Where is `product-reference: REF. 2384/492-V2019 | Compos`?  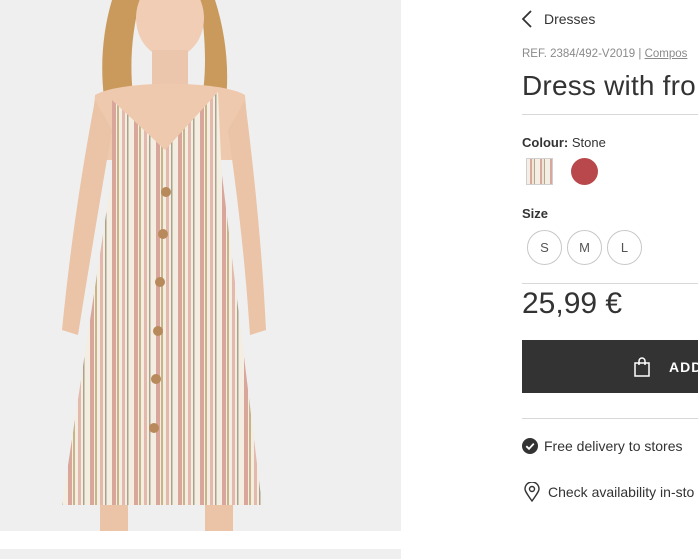 product-reference: REF. 2384/492-V2019 | Compos is located at coordinates (604, 54).